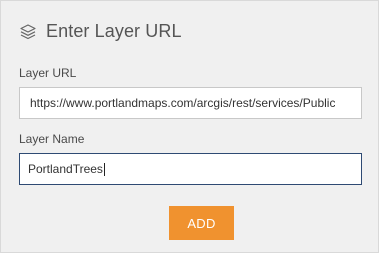 The image size is (379, 253). What do you see at coordinates (104, 169) in the screenshot?
I see `text-caret` at bounding box center [104, 169].